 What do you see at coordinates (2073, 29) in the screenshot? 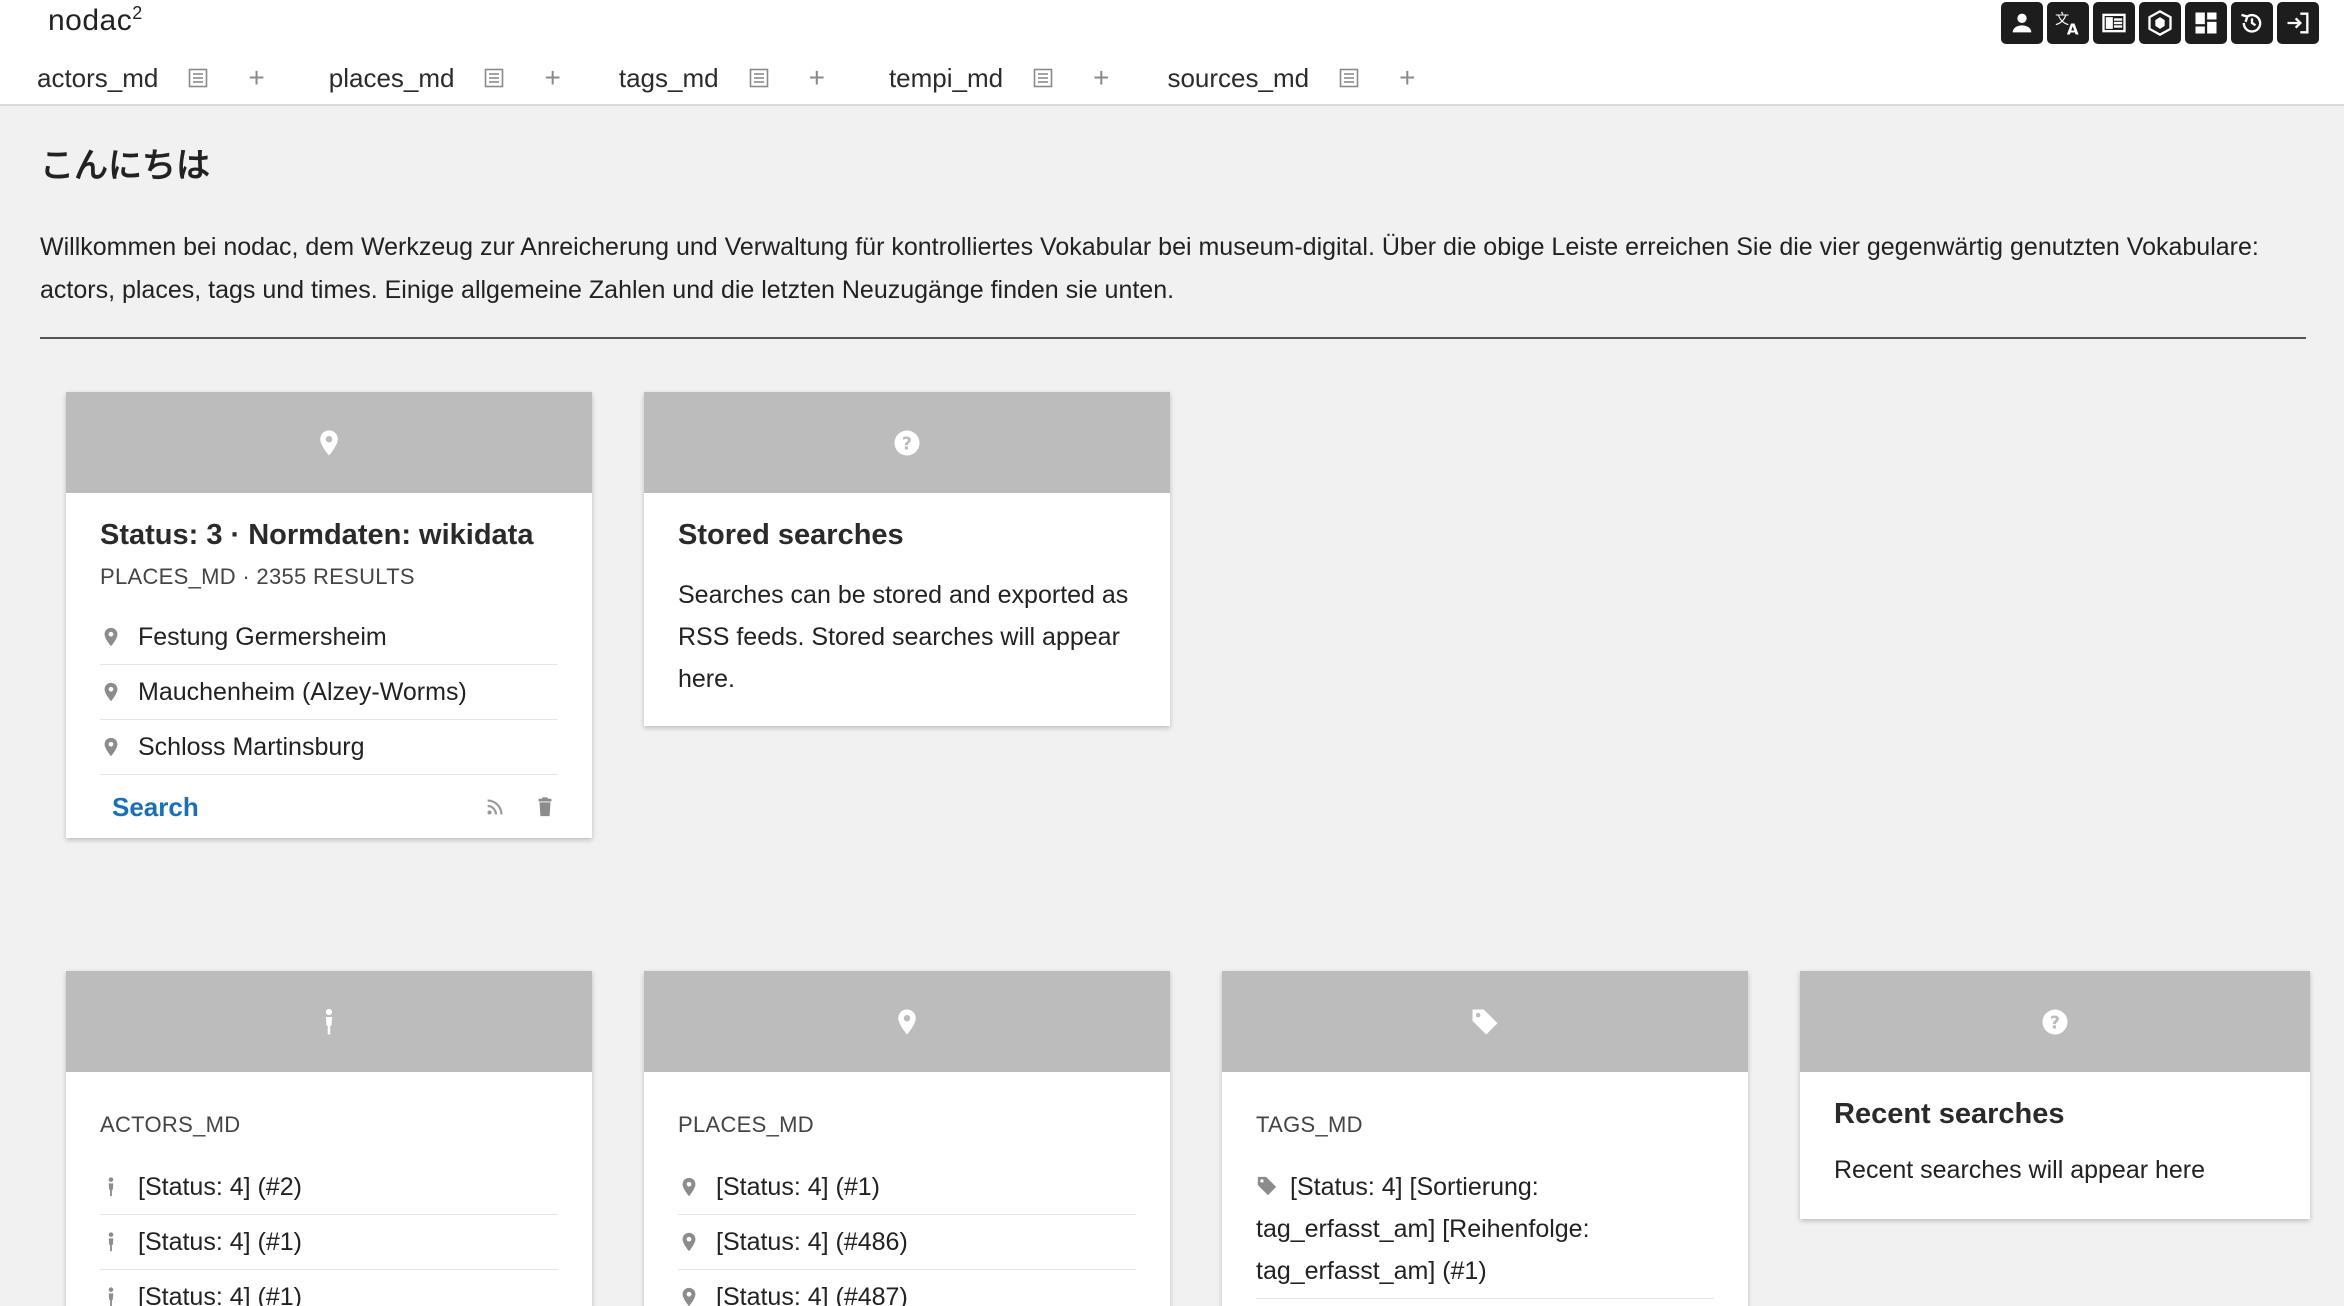
I see `svg-text: A` at bounding box center [2073, 29].